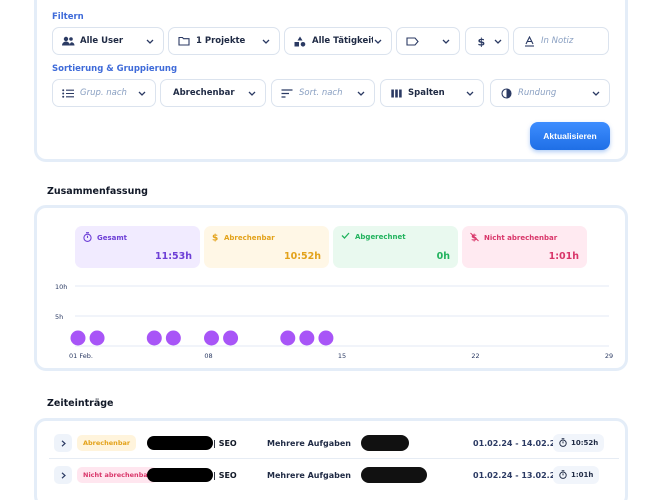 The image size is (668, 500). I want to click on columns-icon, so click(396, 93).